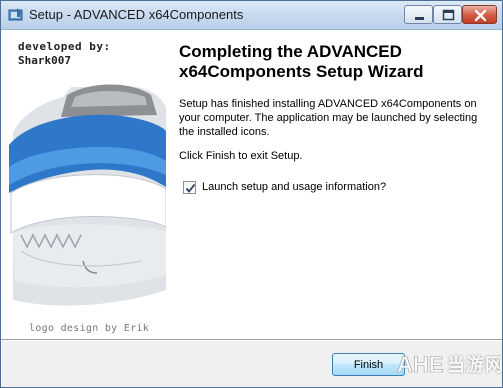 The height and width of the screenshot is (388, 503). Describe the element at coordinates (418, 14) in the screenshot. I see `minimize-button` at that location.